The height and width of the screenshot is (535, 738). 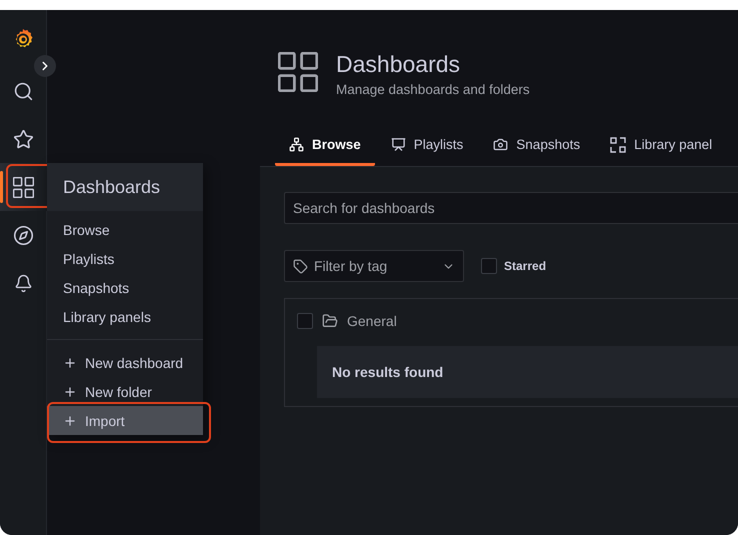 I want to click on tag-filter-dropdown: Filter by tag, so click(x=374, y=266).